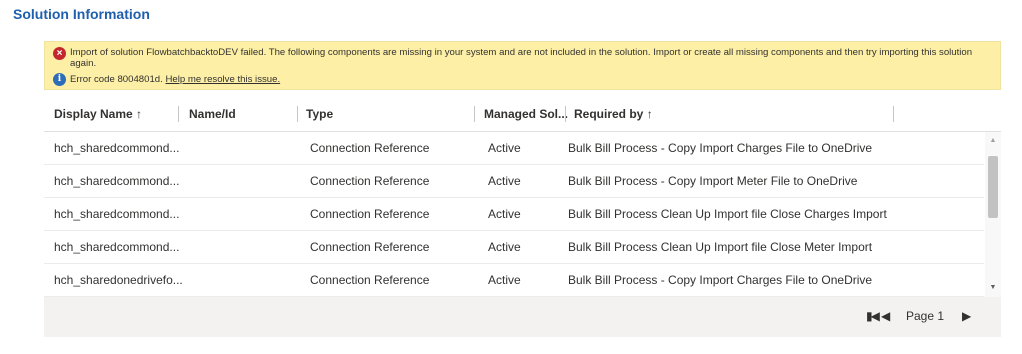 This screenshot has height=354, width=1022. I want to click on next-page-icon: ▶, so click(966, 316).